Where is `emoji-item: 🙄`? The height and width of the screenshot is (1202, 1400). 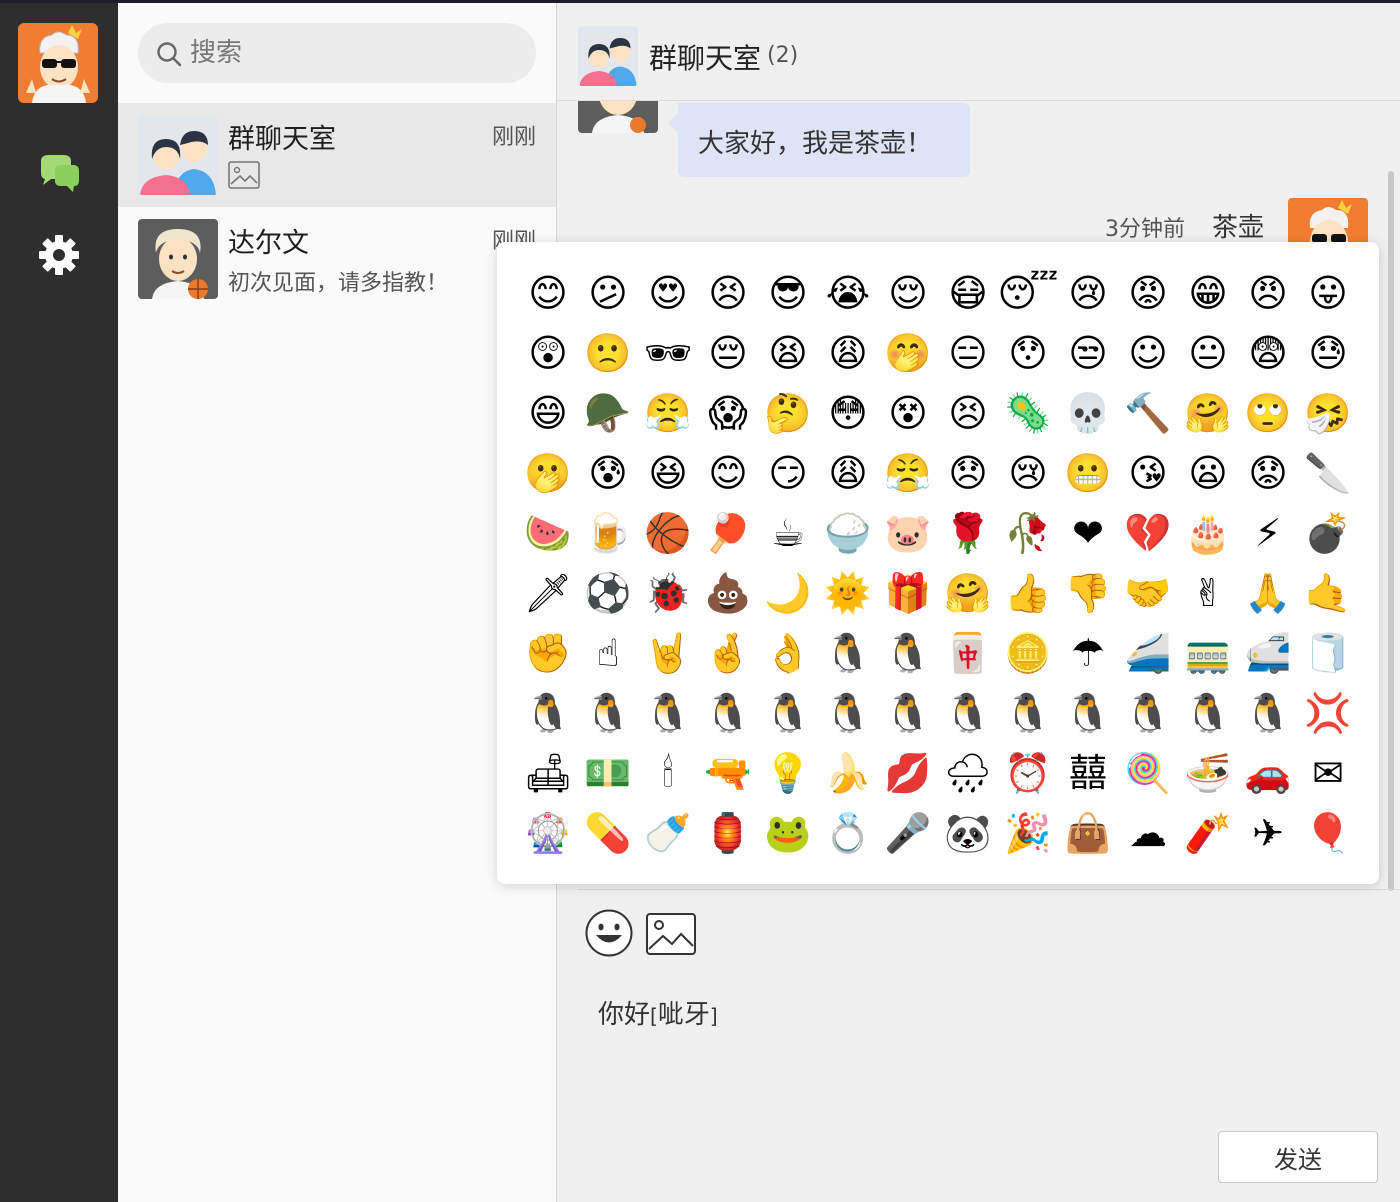
emoji-item: 🙄 is located at coordinates (1268, 413).